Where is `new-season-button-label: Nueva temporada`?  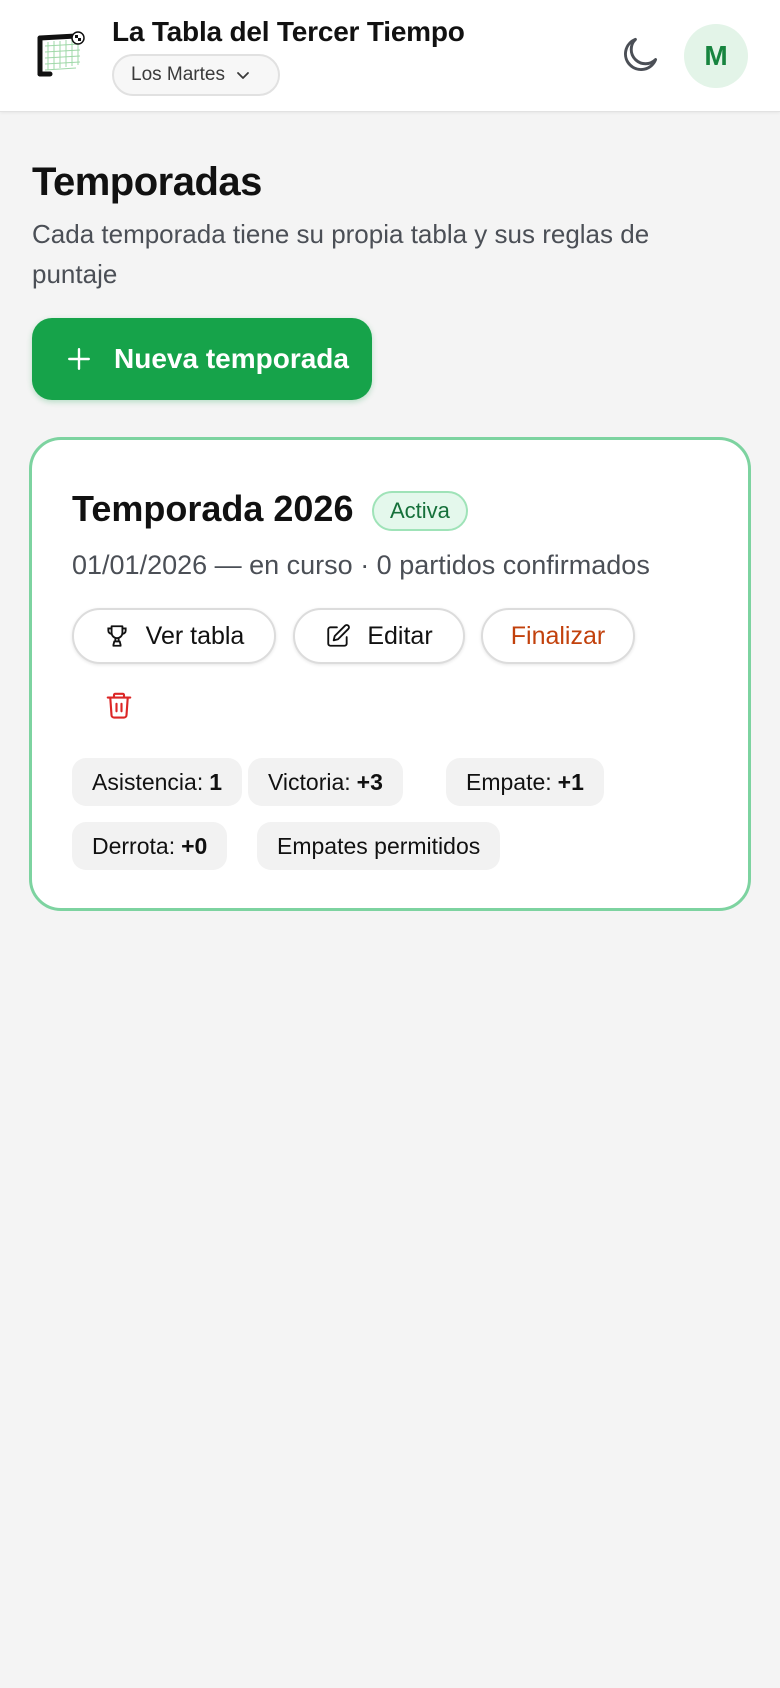
new-season-button-label: Nueva temporada is located at coordinates (231, 358).